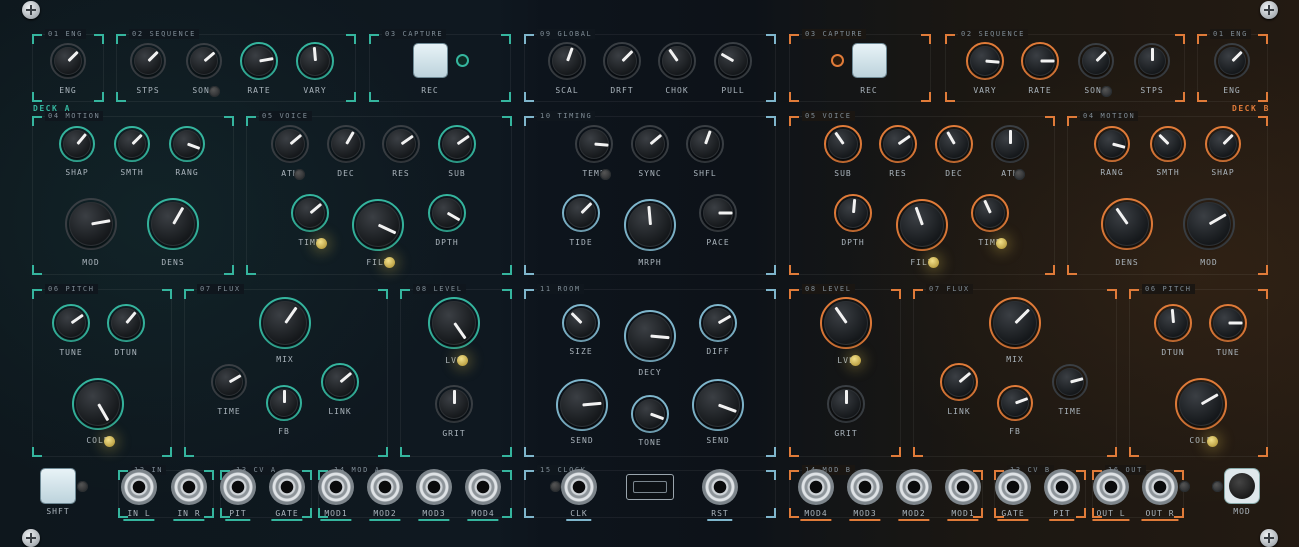 The image size is (1299, 547). Describe the element at coordinates (1242, 486) in the screenshot. I see `mod-button` at that location.